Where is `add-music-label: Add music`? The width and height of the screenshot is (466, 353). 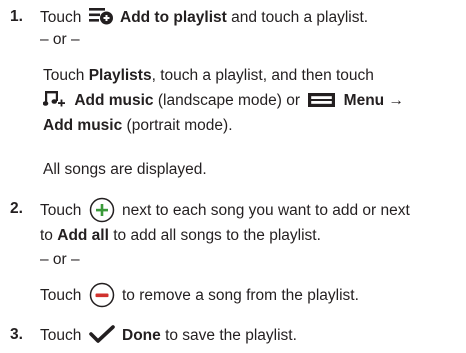 add-music-label: Add music is located at coordinates (114, 100).